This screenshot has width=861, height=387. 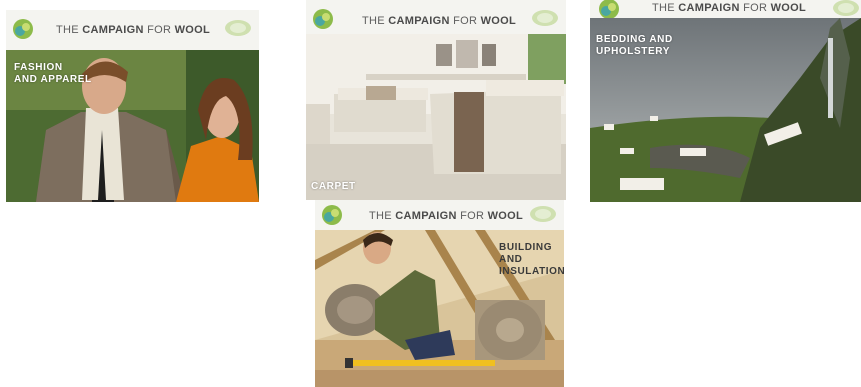 I want to click on panel-label: BEDDING AND UPHOLSTERY, so click(x=634, y=45).